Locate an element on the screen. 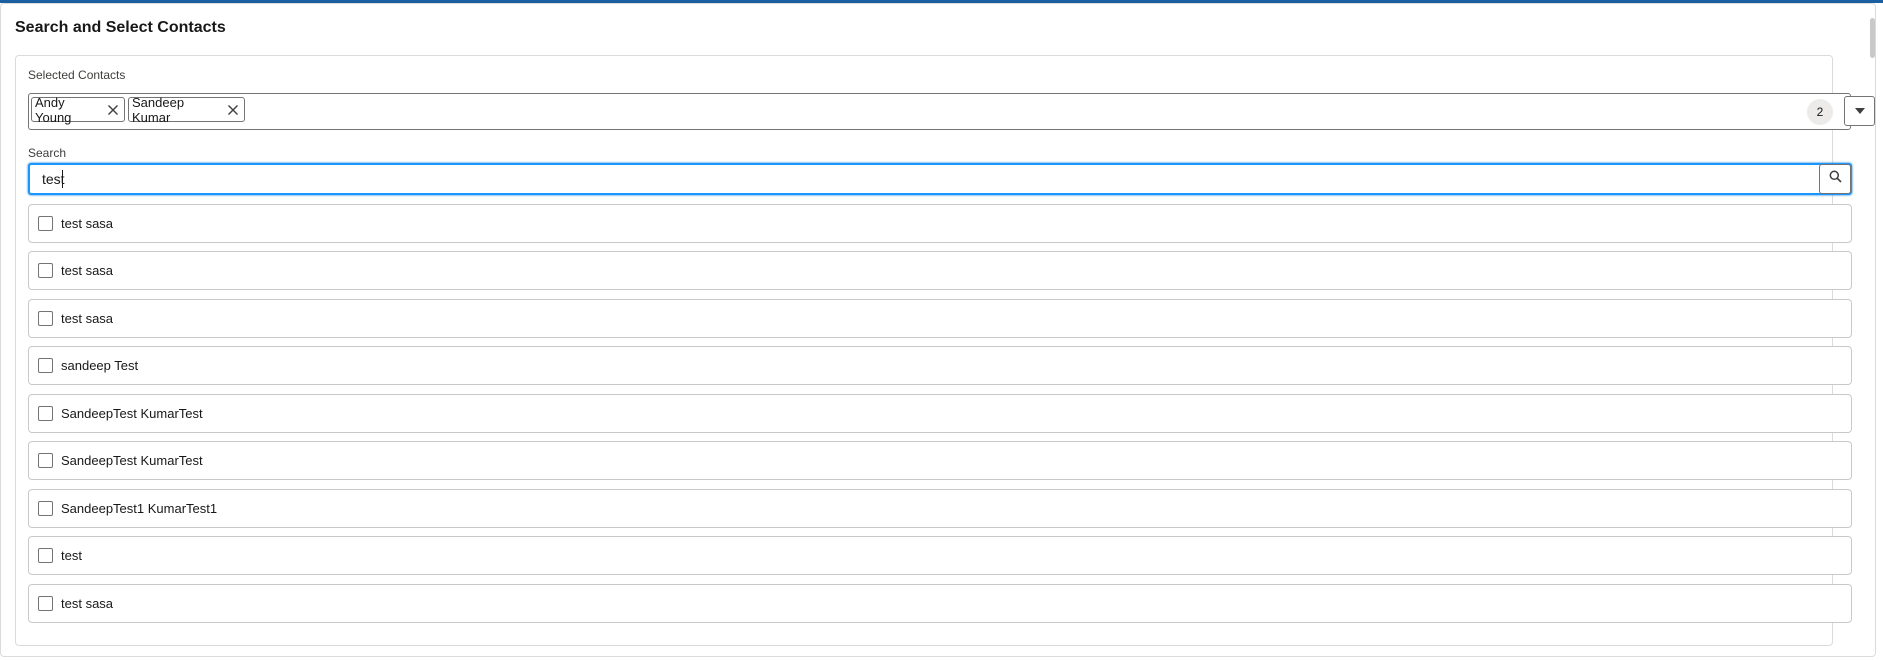 Image resolution: width=1883 pixels, height=660 pixels. pill-andy-young: Andy Young is located at coordinates (78, 109).